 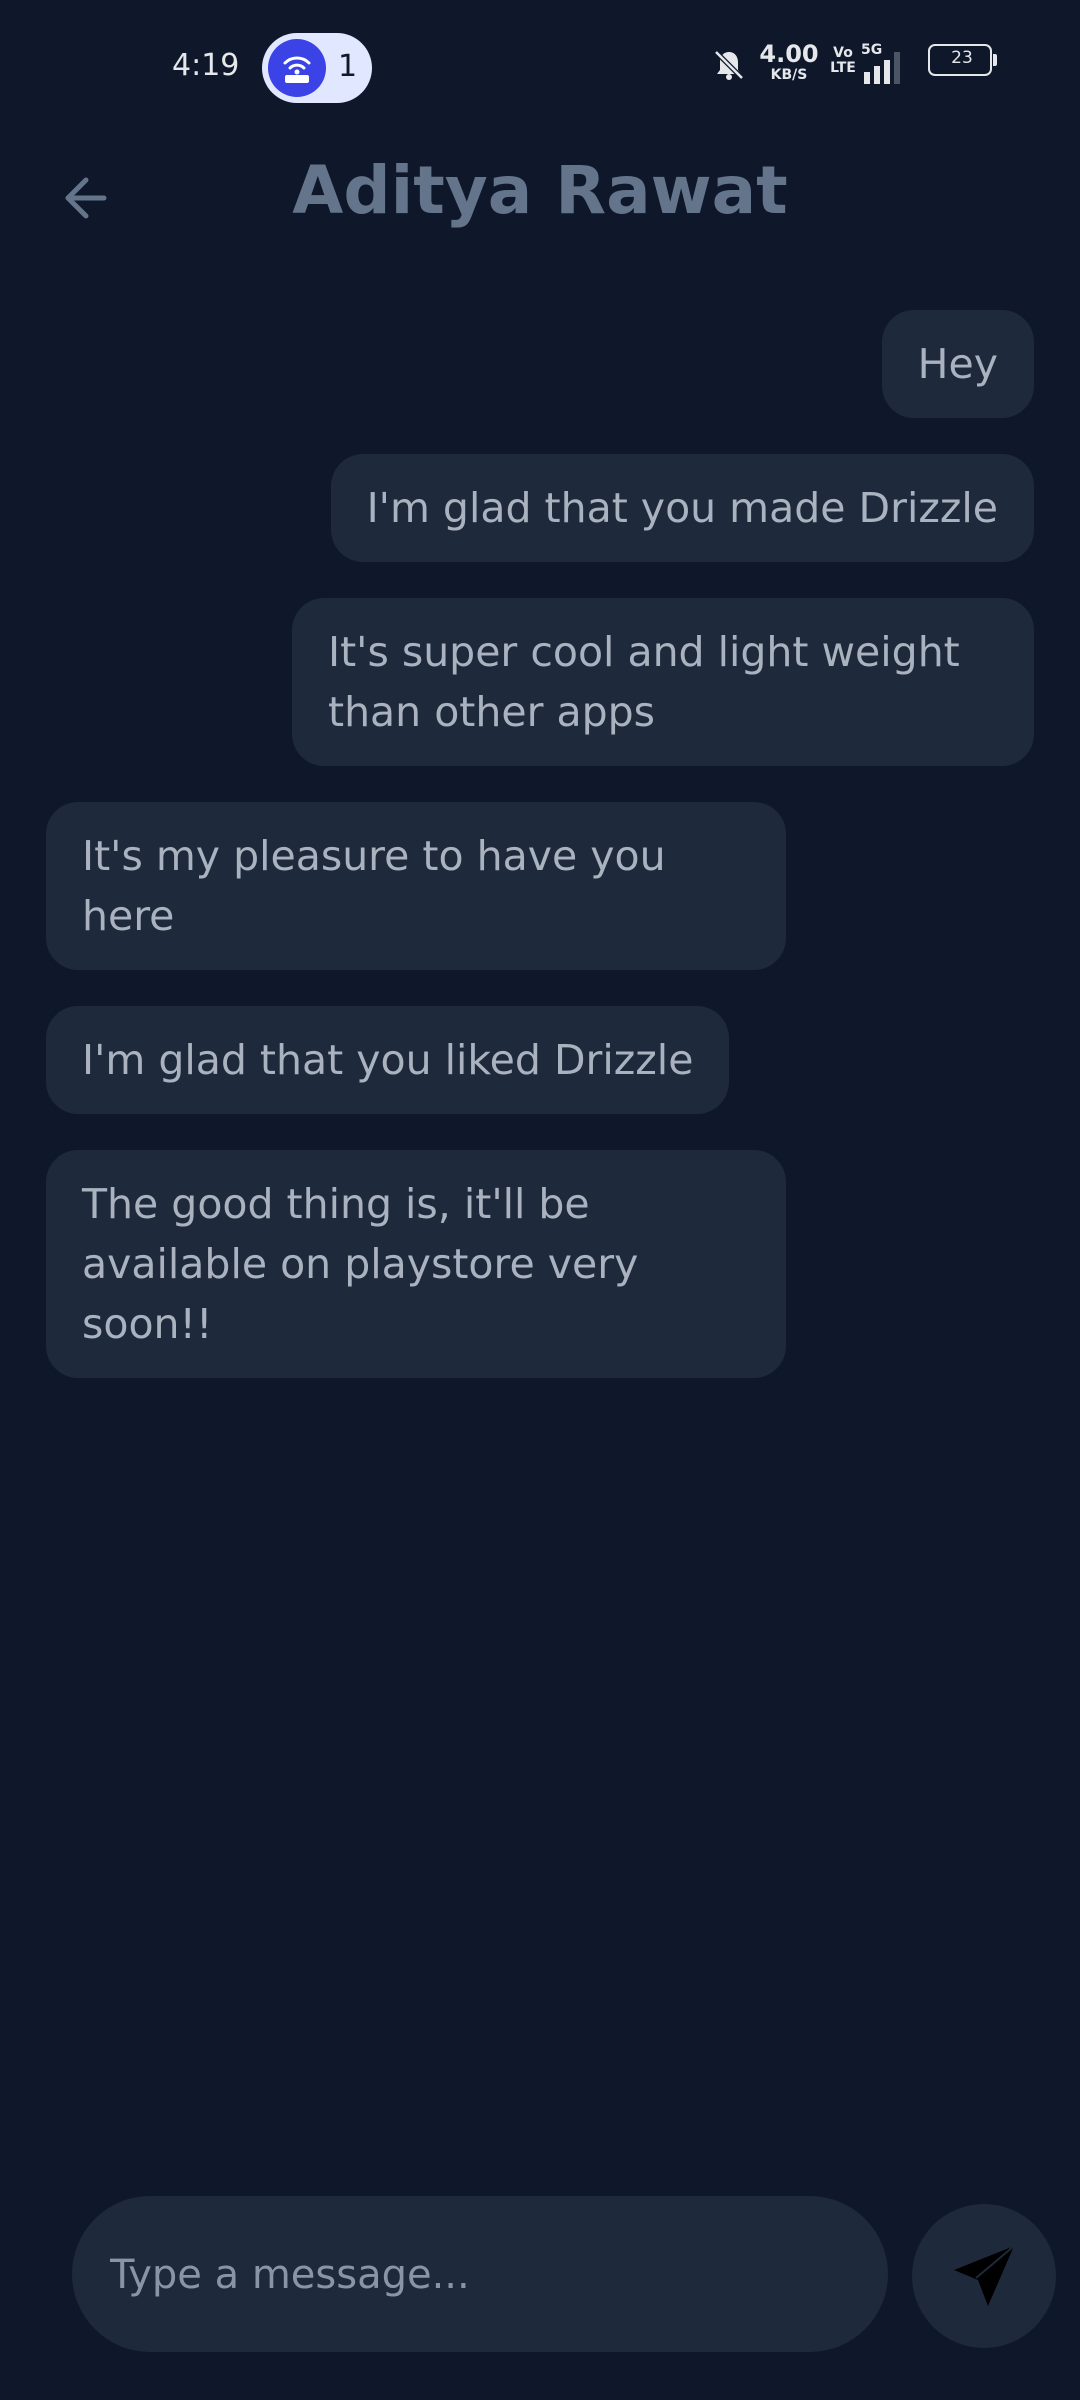 I want to click on hotspot-indicator: 1, so click(x=317, y=68).